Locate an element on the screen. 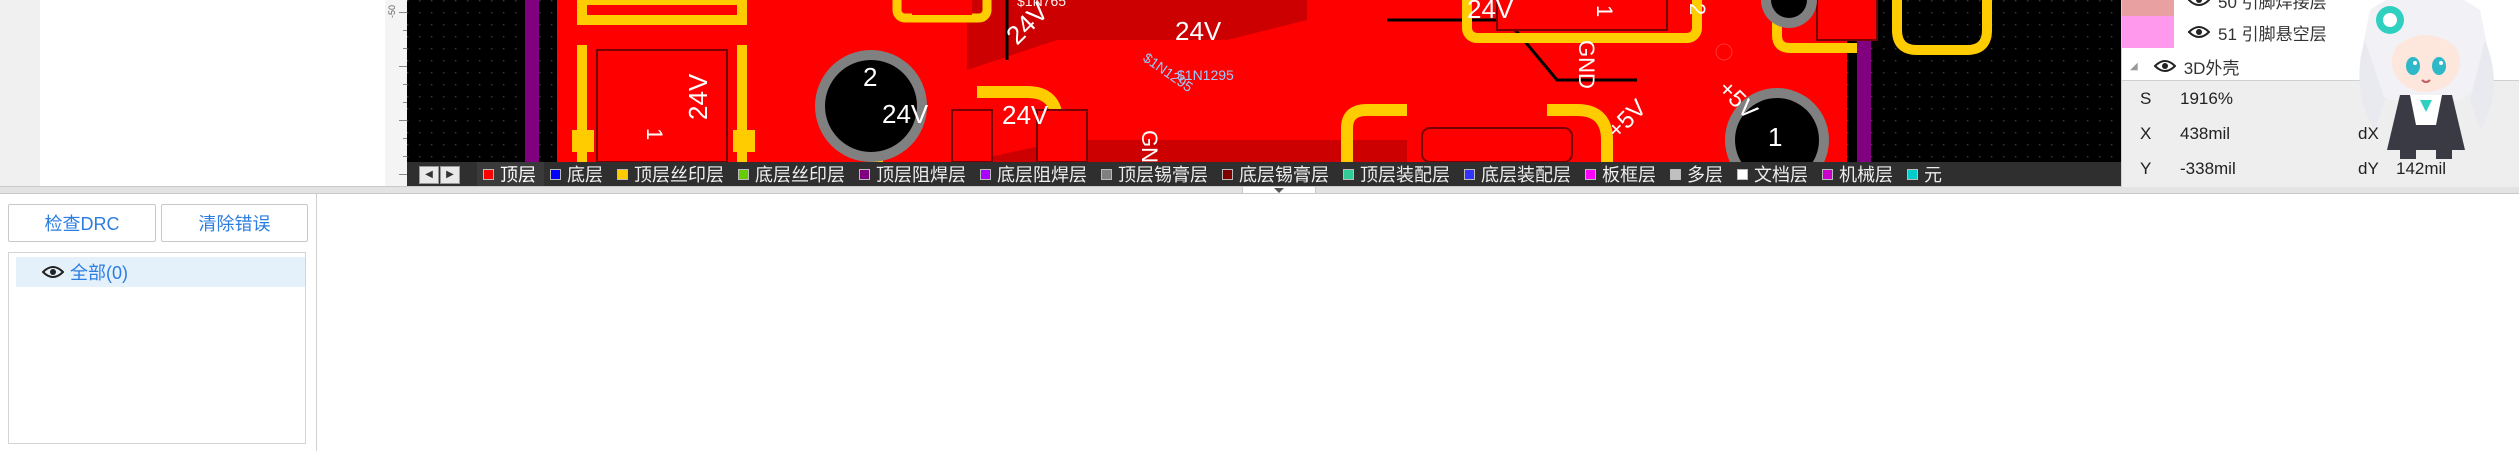 This screenshot has height=451, width=2519. layer-tab: 多层 is located at coordinates (1697, 174).